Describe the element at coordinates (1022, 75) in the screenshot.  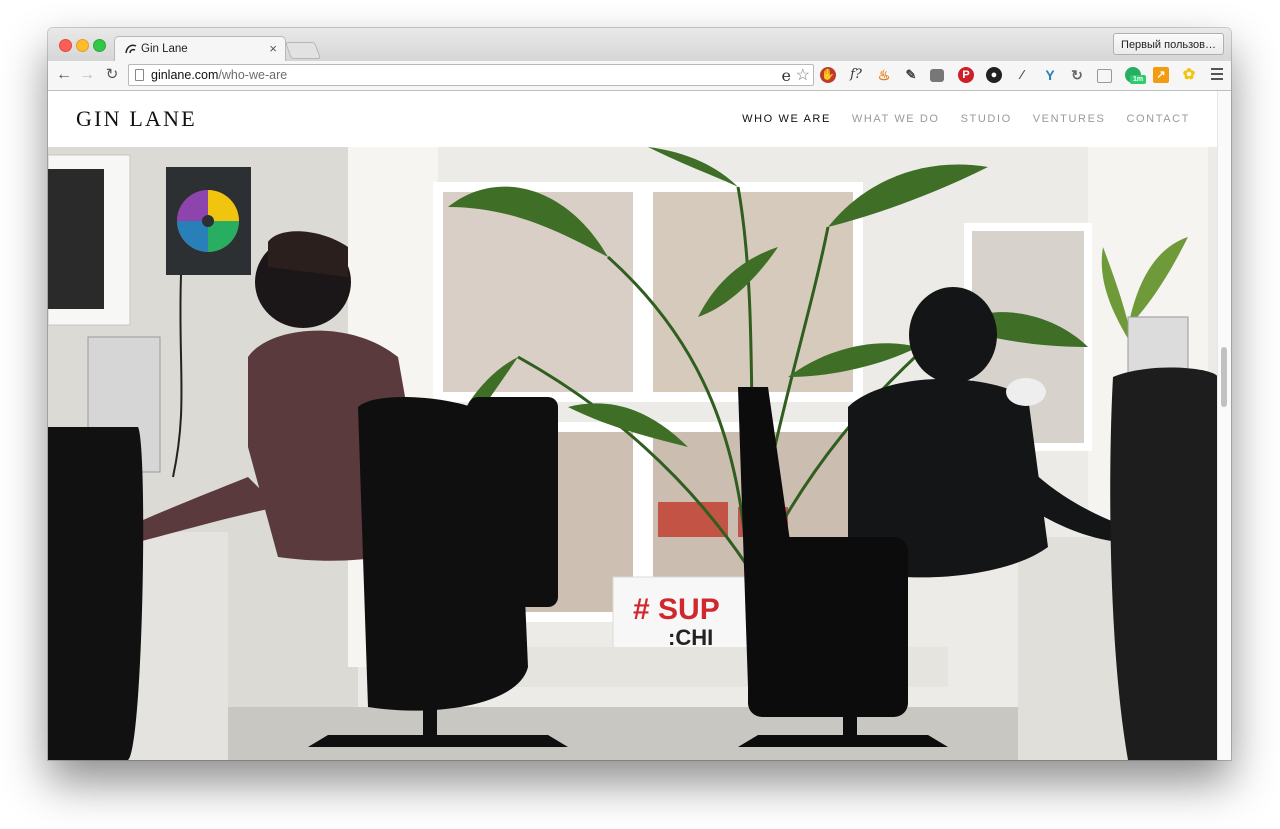
I see `eyedropper-icon: ⁄` at that location.